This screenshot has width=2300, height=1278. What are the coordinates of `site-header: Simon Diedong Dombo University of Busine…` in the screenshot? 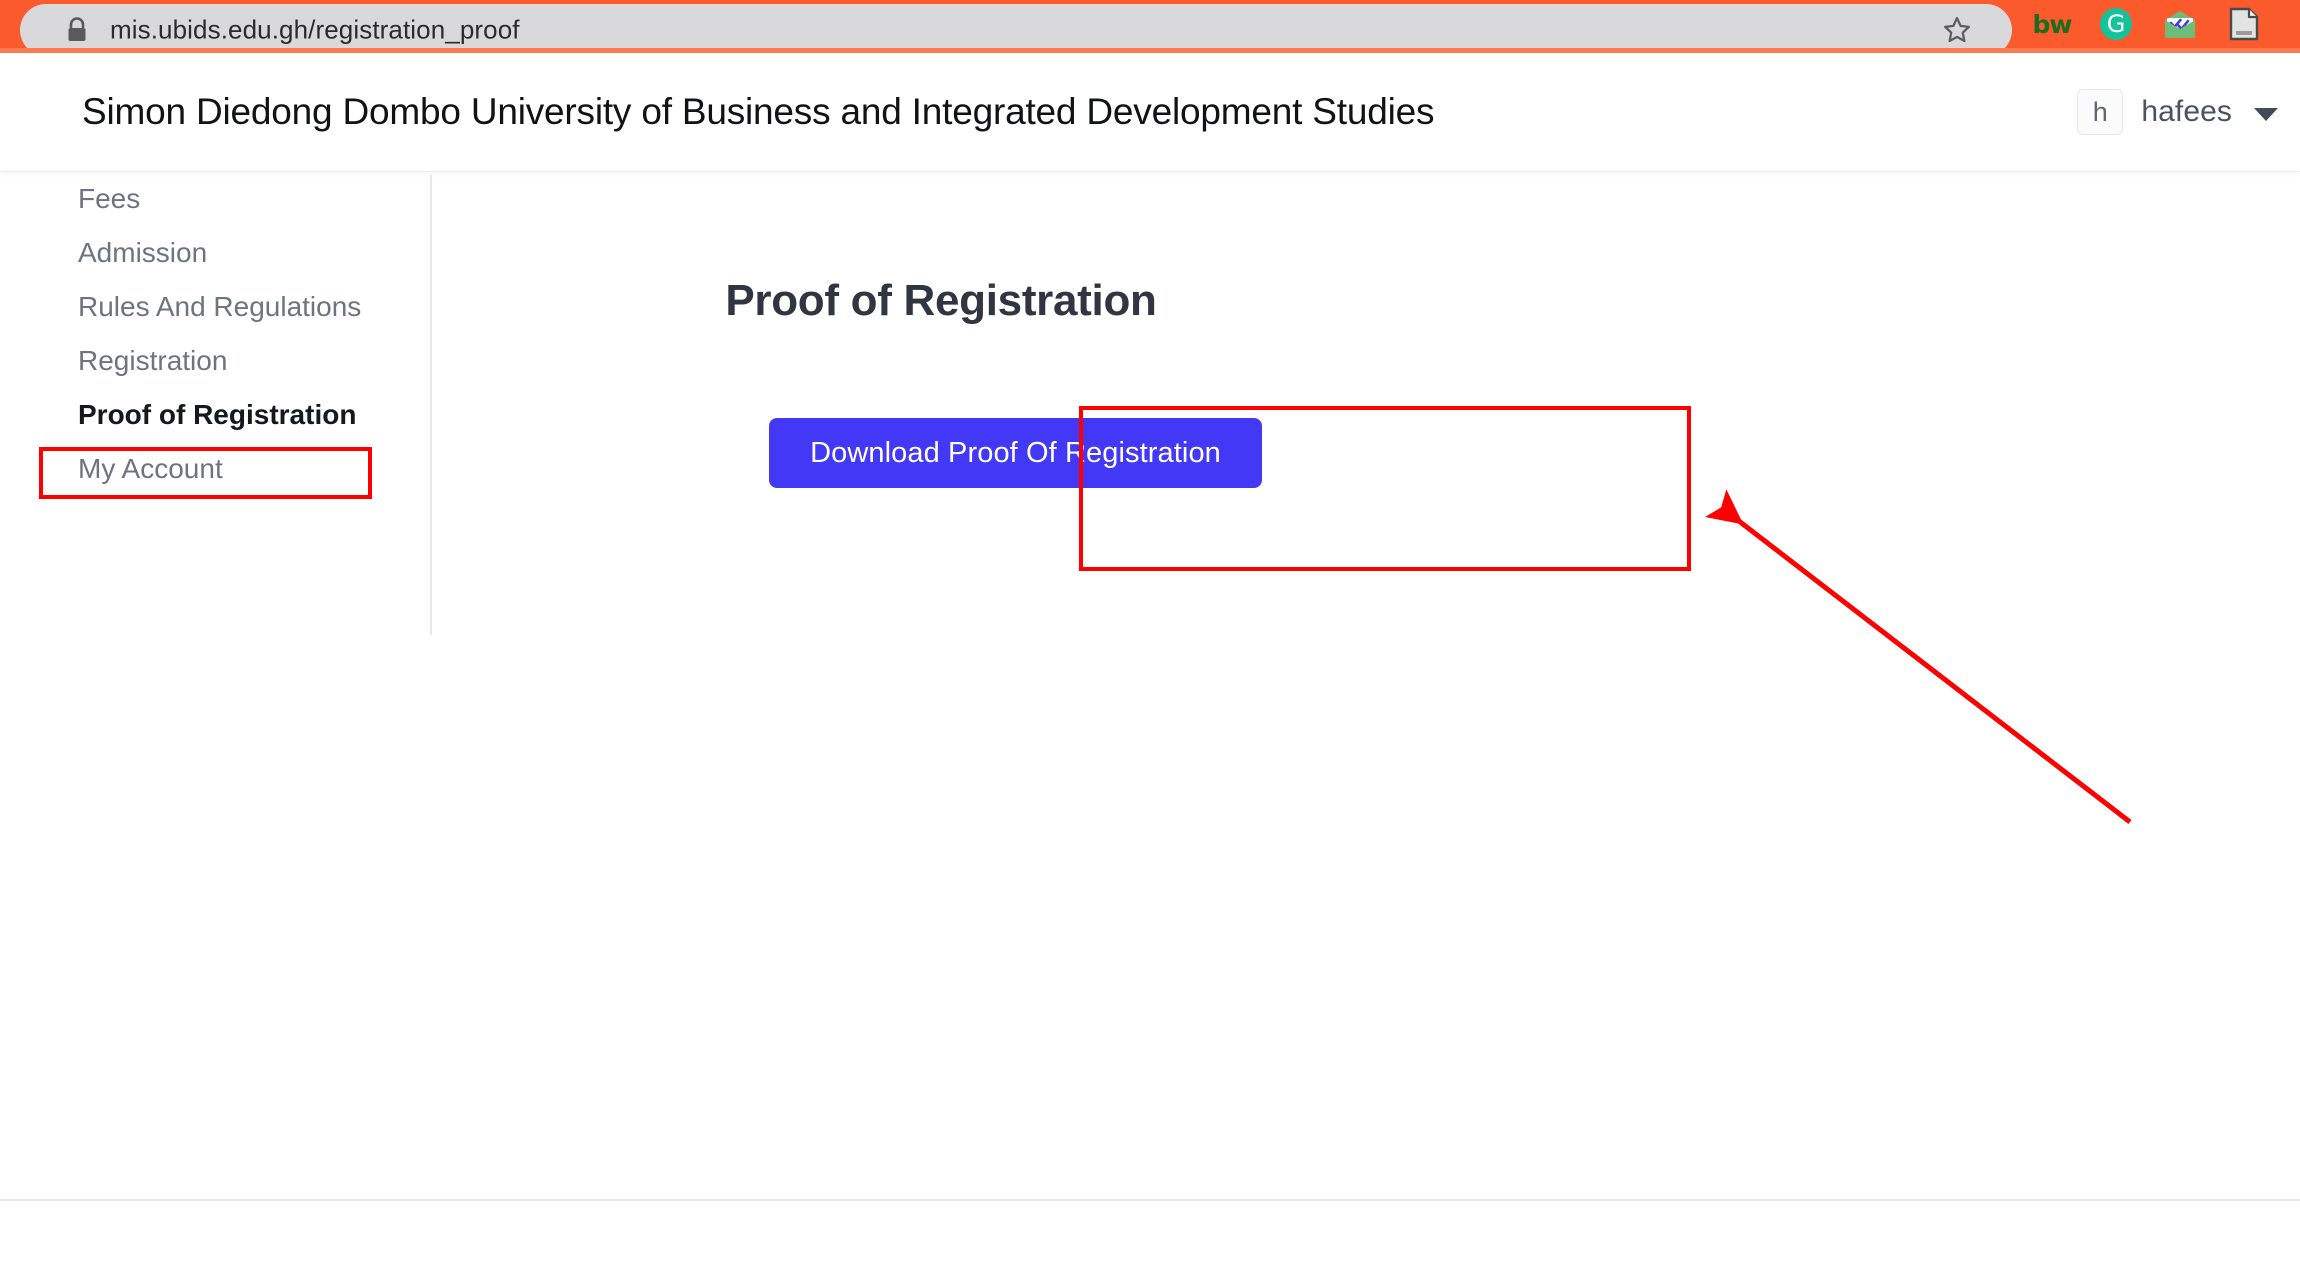 It's located at (1150, 112).